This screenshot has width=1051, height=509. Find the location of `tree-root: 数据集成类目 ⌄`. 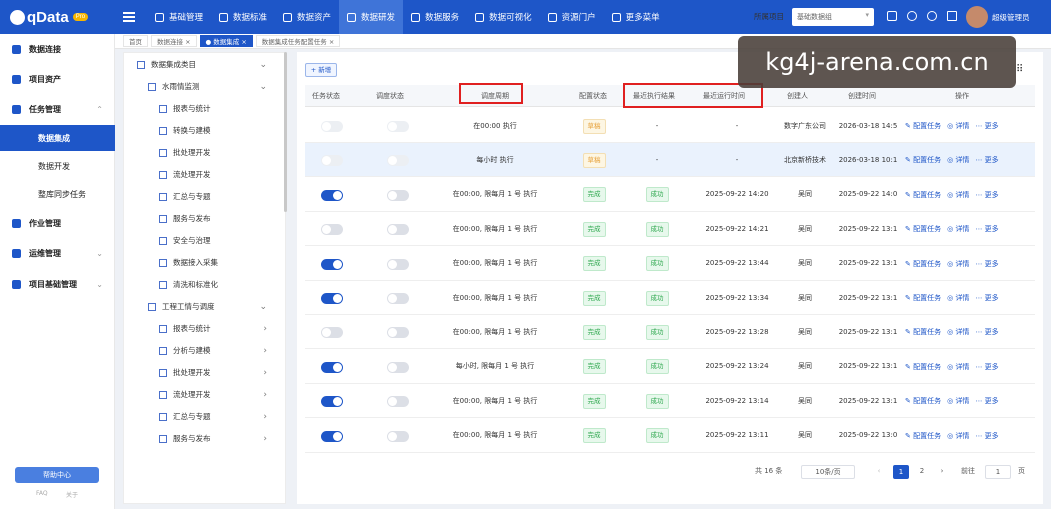

tree-root: 数据集成类目 ⌄ is located at coordinates (209, 64).